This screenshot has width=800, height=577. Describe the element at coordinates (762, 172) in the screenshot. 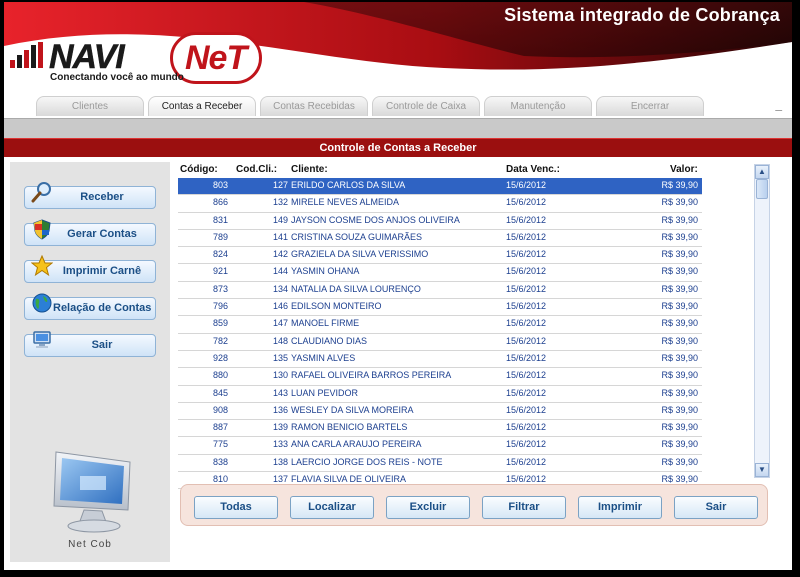

I see `scroll-up-icon: ▲` at that location.